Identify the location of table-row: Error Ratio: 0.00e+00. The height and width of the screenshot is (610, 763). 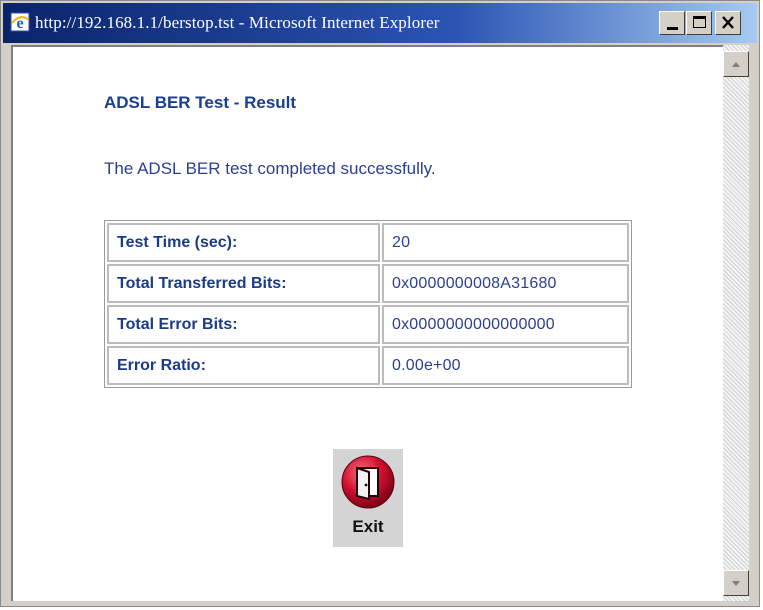
(368, 365).